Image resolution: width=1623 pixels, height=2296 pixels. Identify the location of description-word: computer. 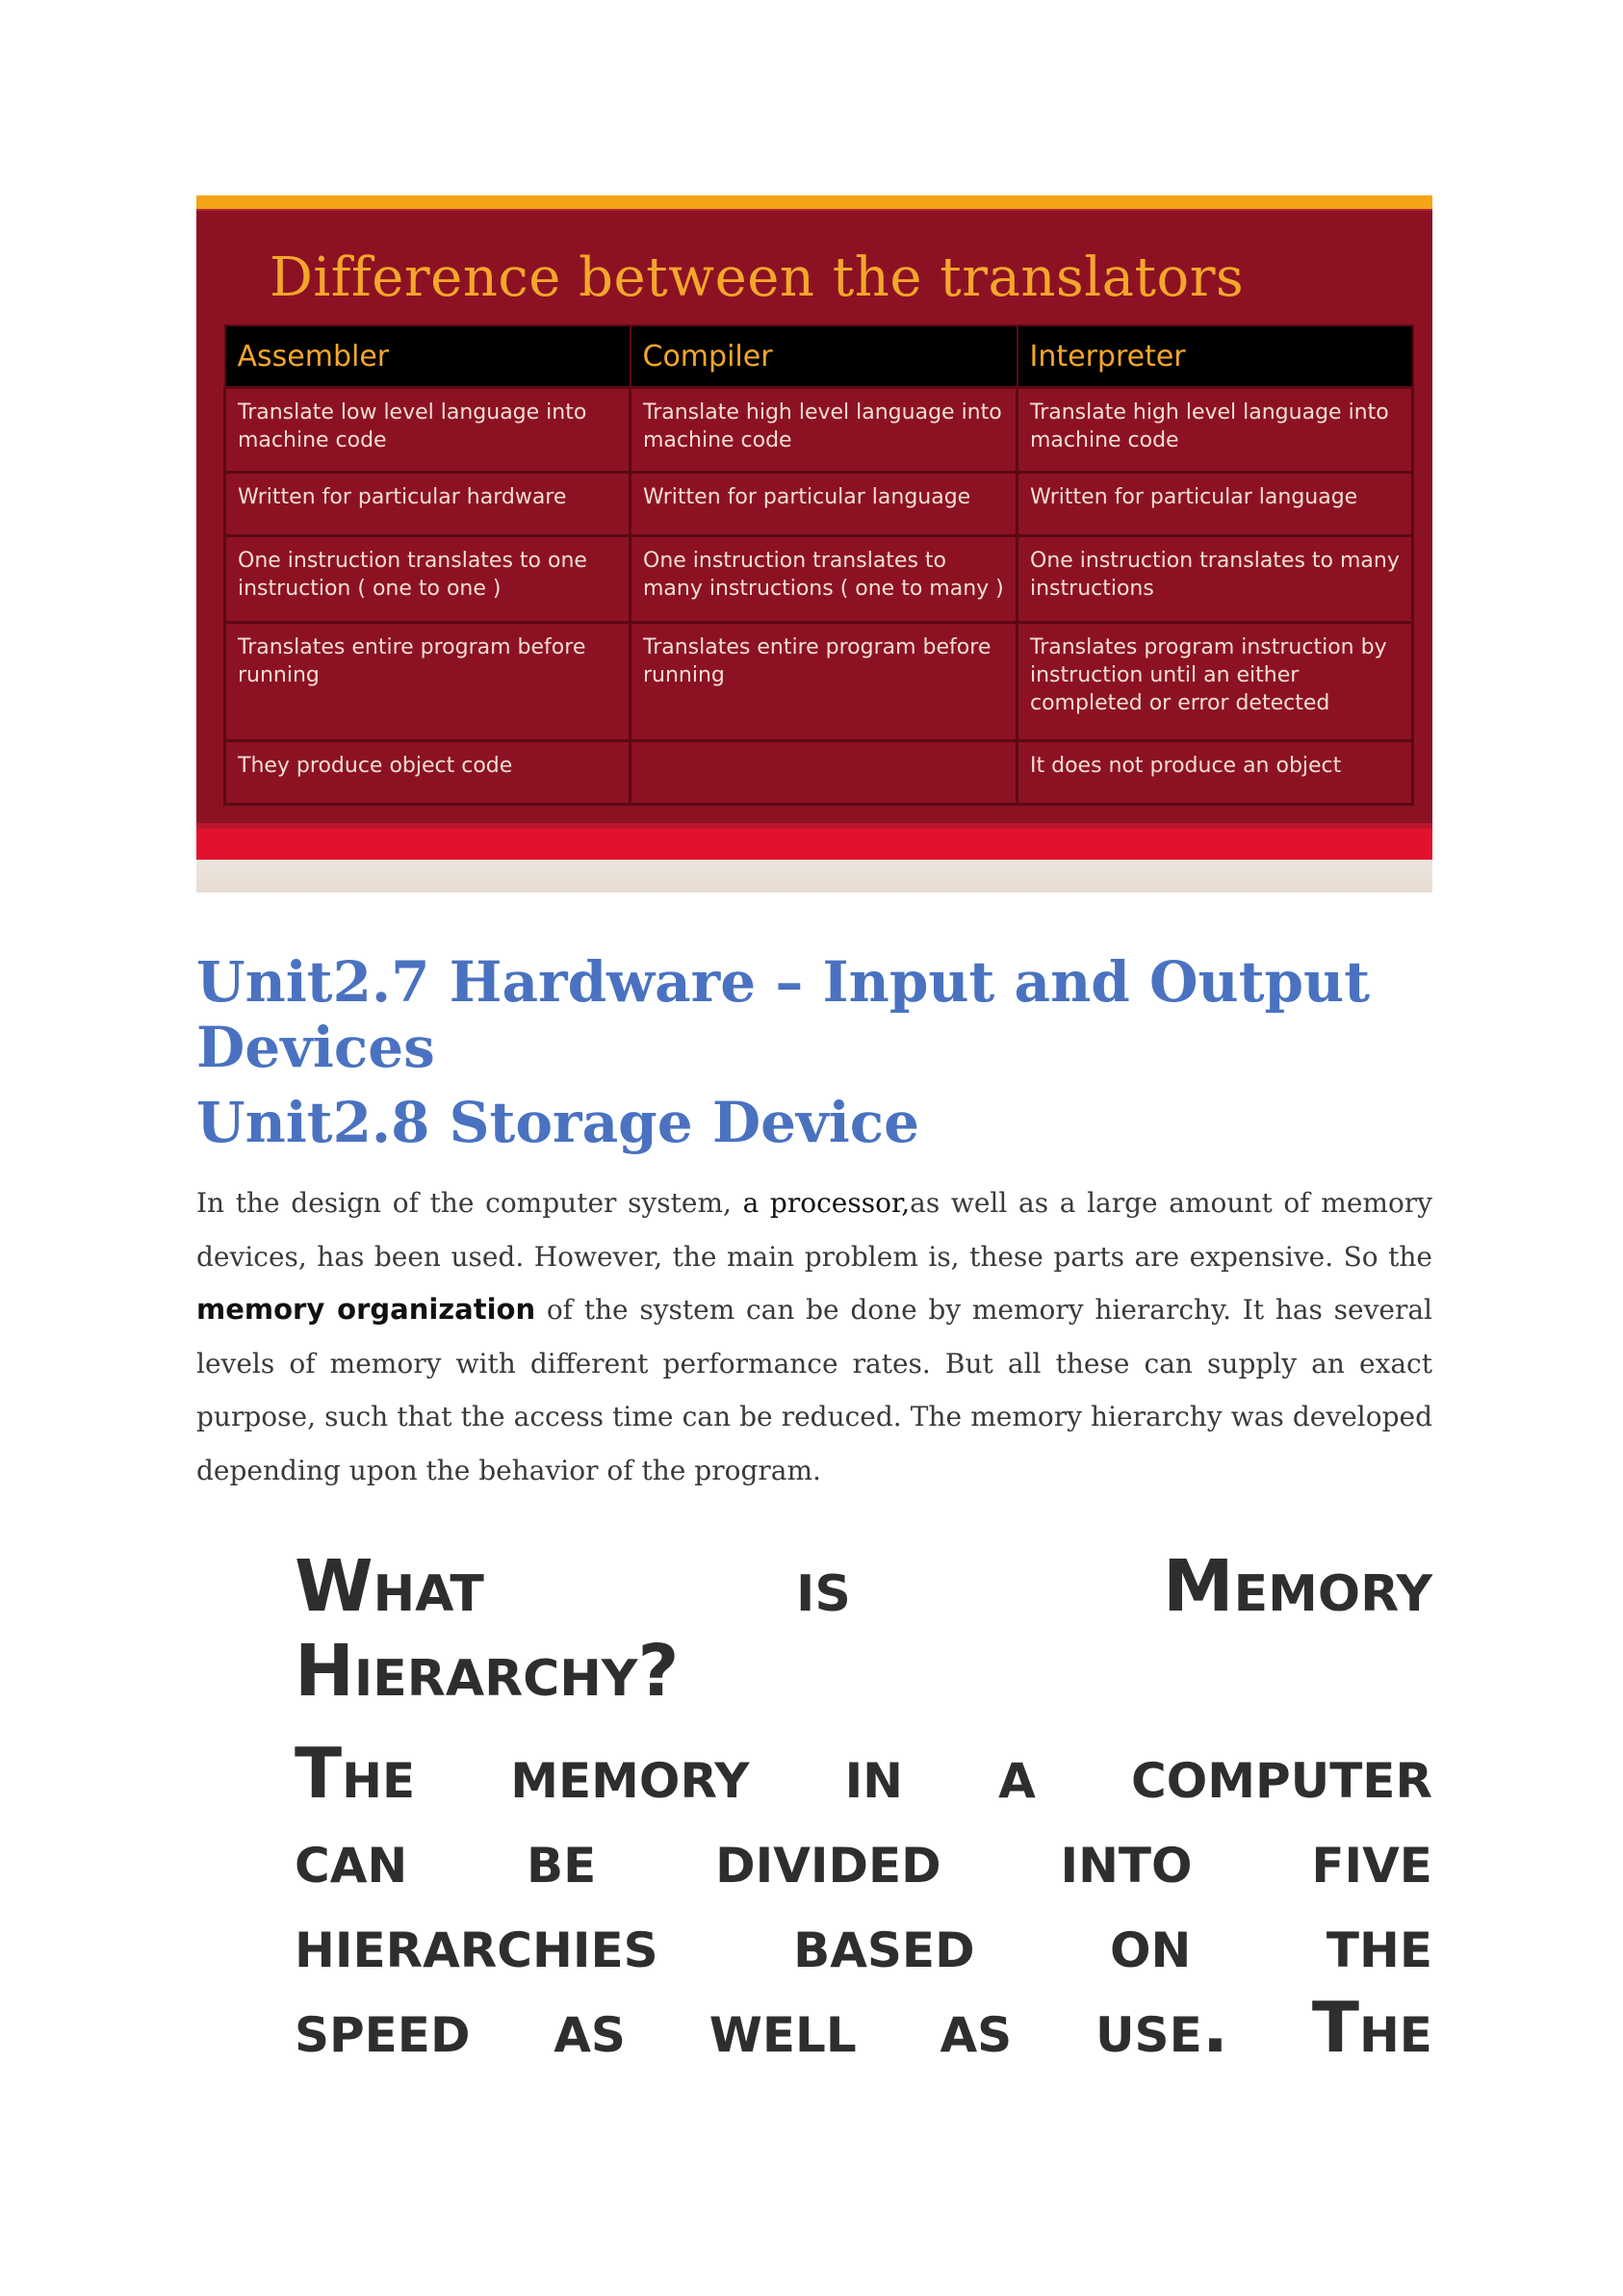
(1281, 1773).